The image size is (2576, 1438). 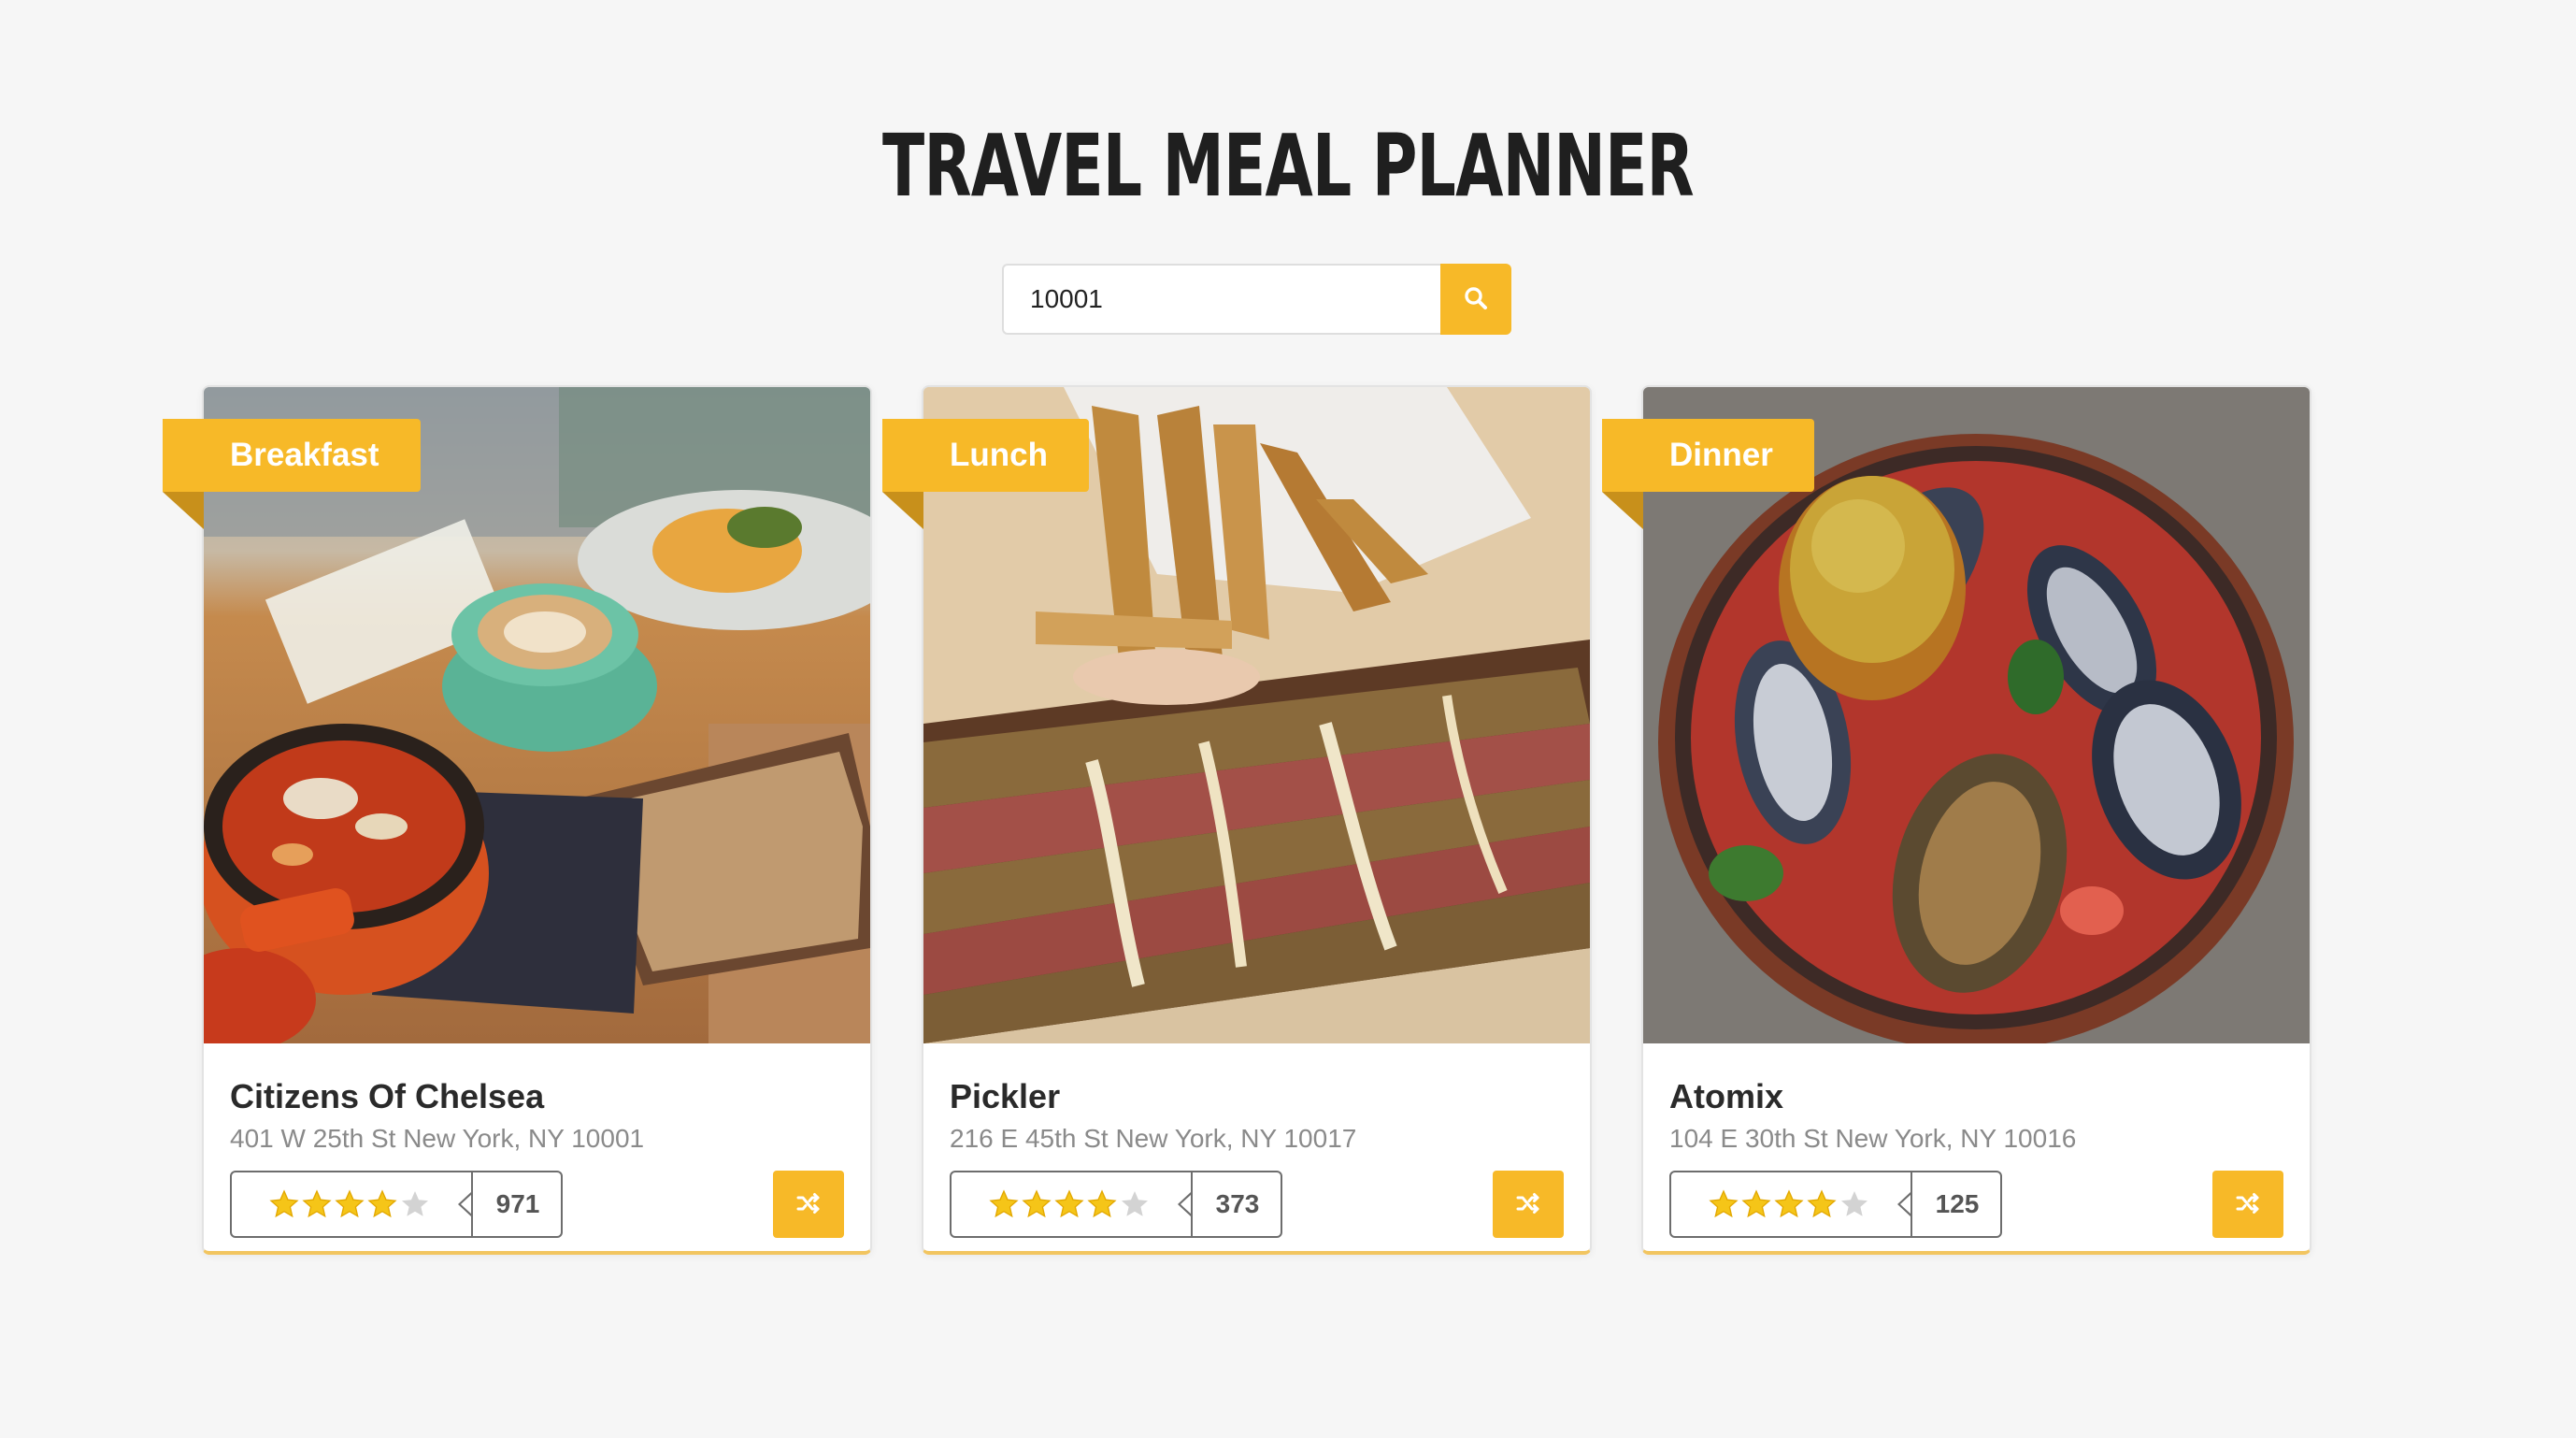 What do you see at coordinates (1236, 1204) in the screenshot?
I see `review-count: 373` at bounding box center [1236, 1204].